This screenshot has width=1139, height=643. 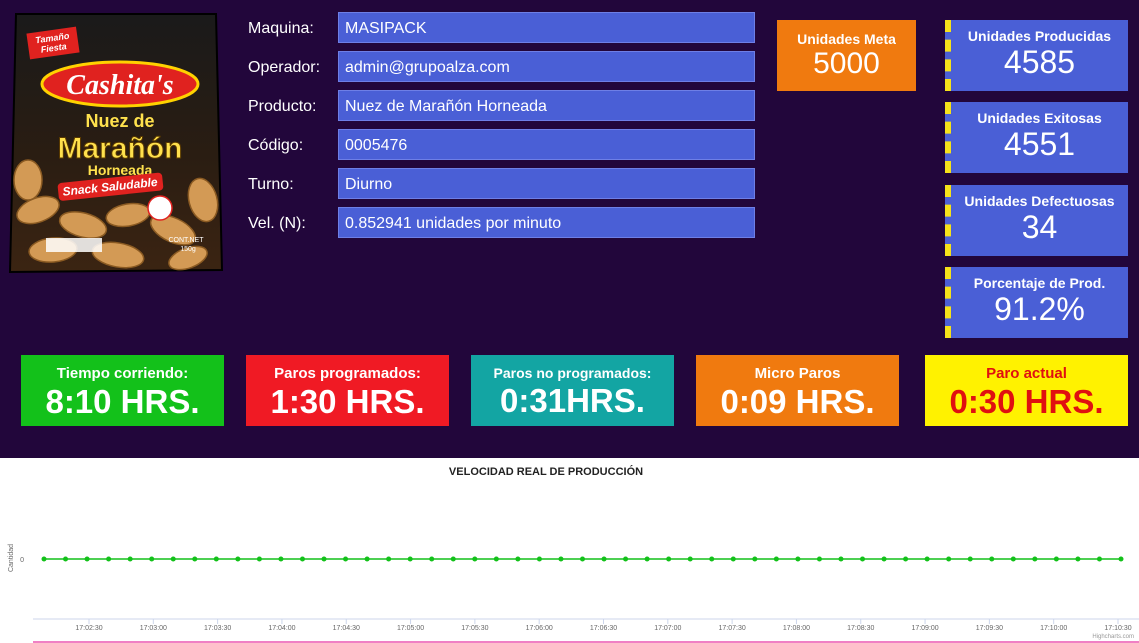 What do you see at coordinates (546, 27) in the screenshot?
I see `maquina-field: MASIPACK` at bounding box center [546, 27].